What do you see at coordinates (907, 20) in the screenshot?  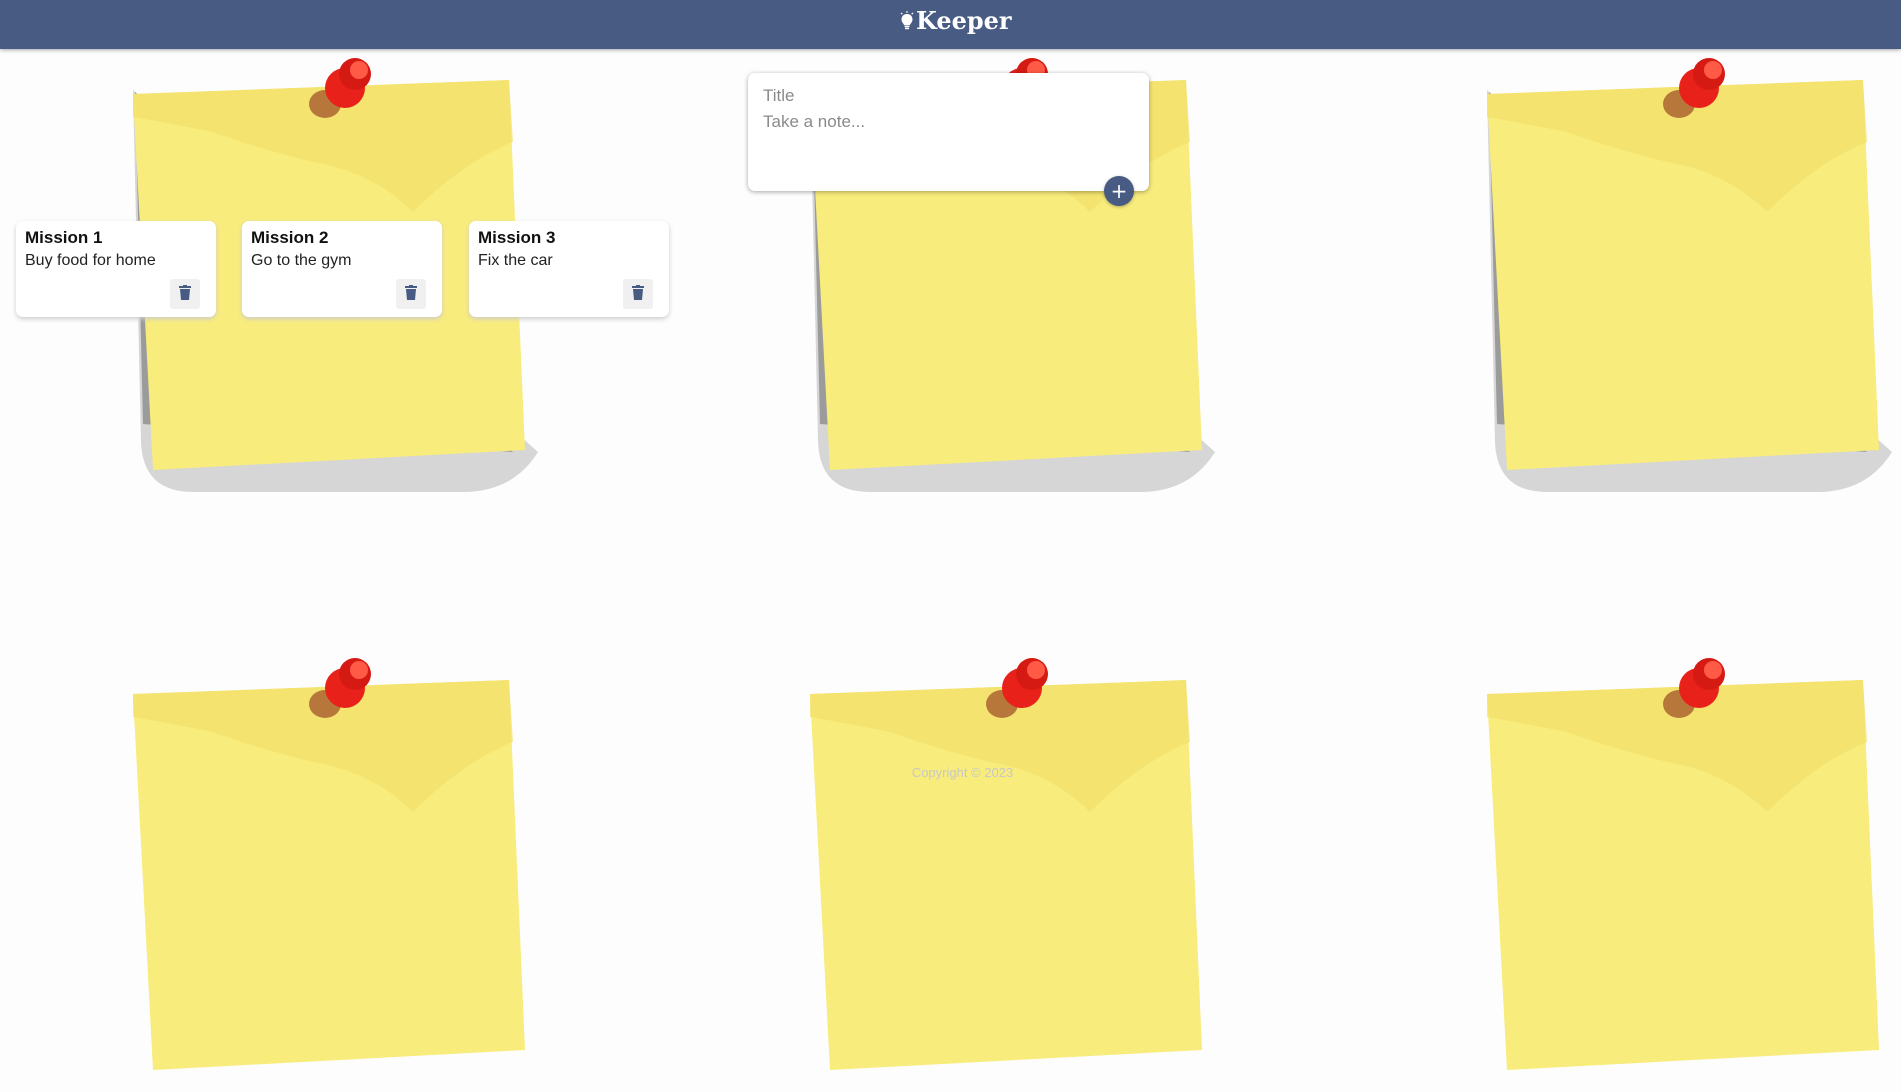 I see `lightbulb-icon` at bounding box center [907, 20].